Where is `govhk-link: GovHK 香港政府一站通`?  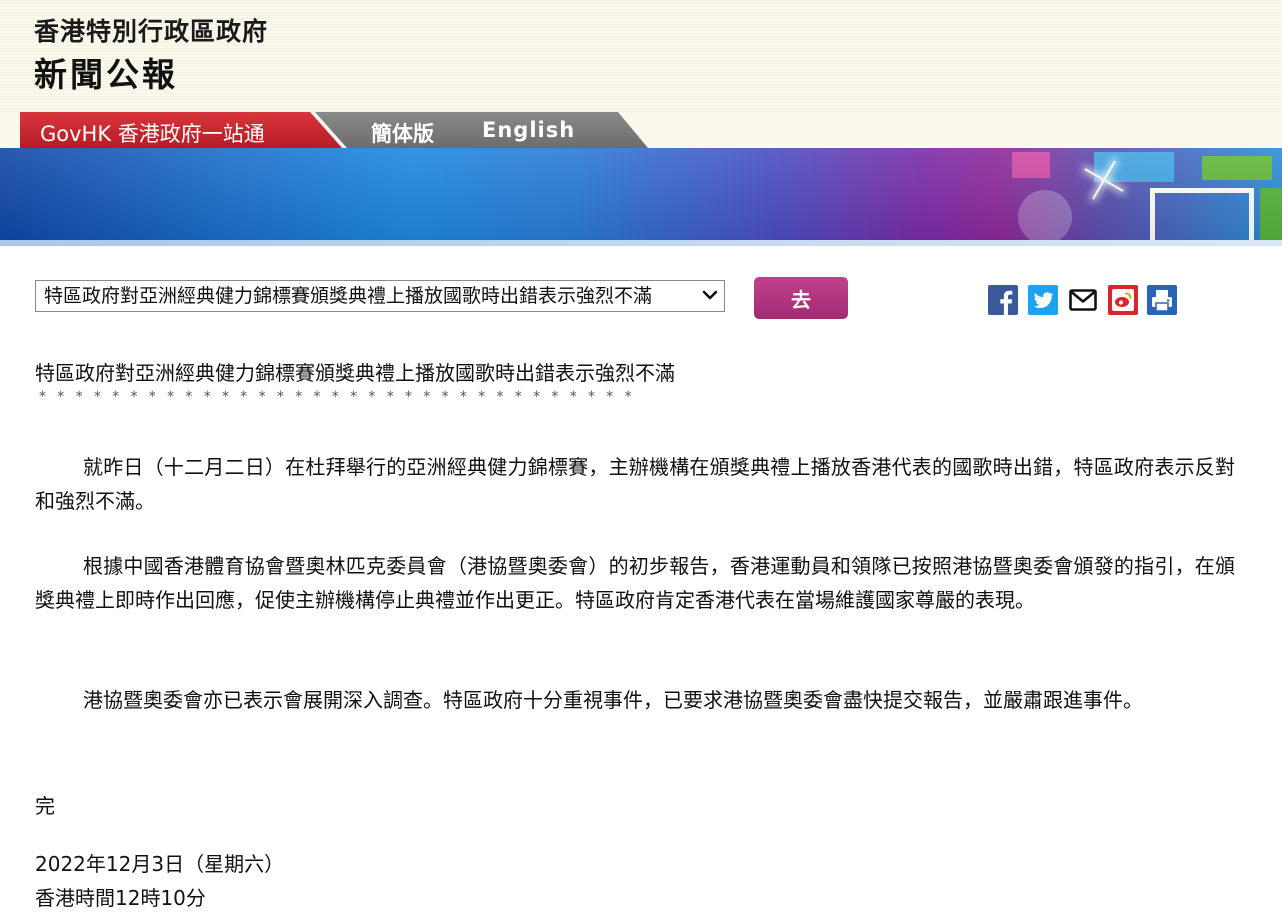
govhk-link: GovHK 香港政府一站通 is located at coordinates (152, 133).